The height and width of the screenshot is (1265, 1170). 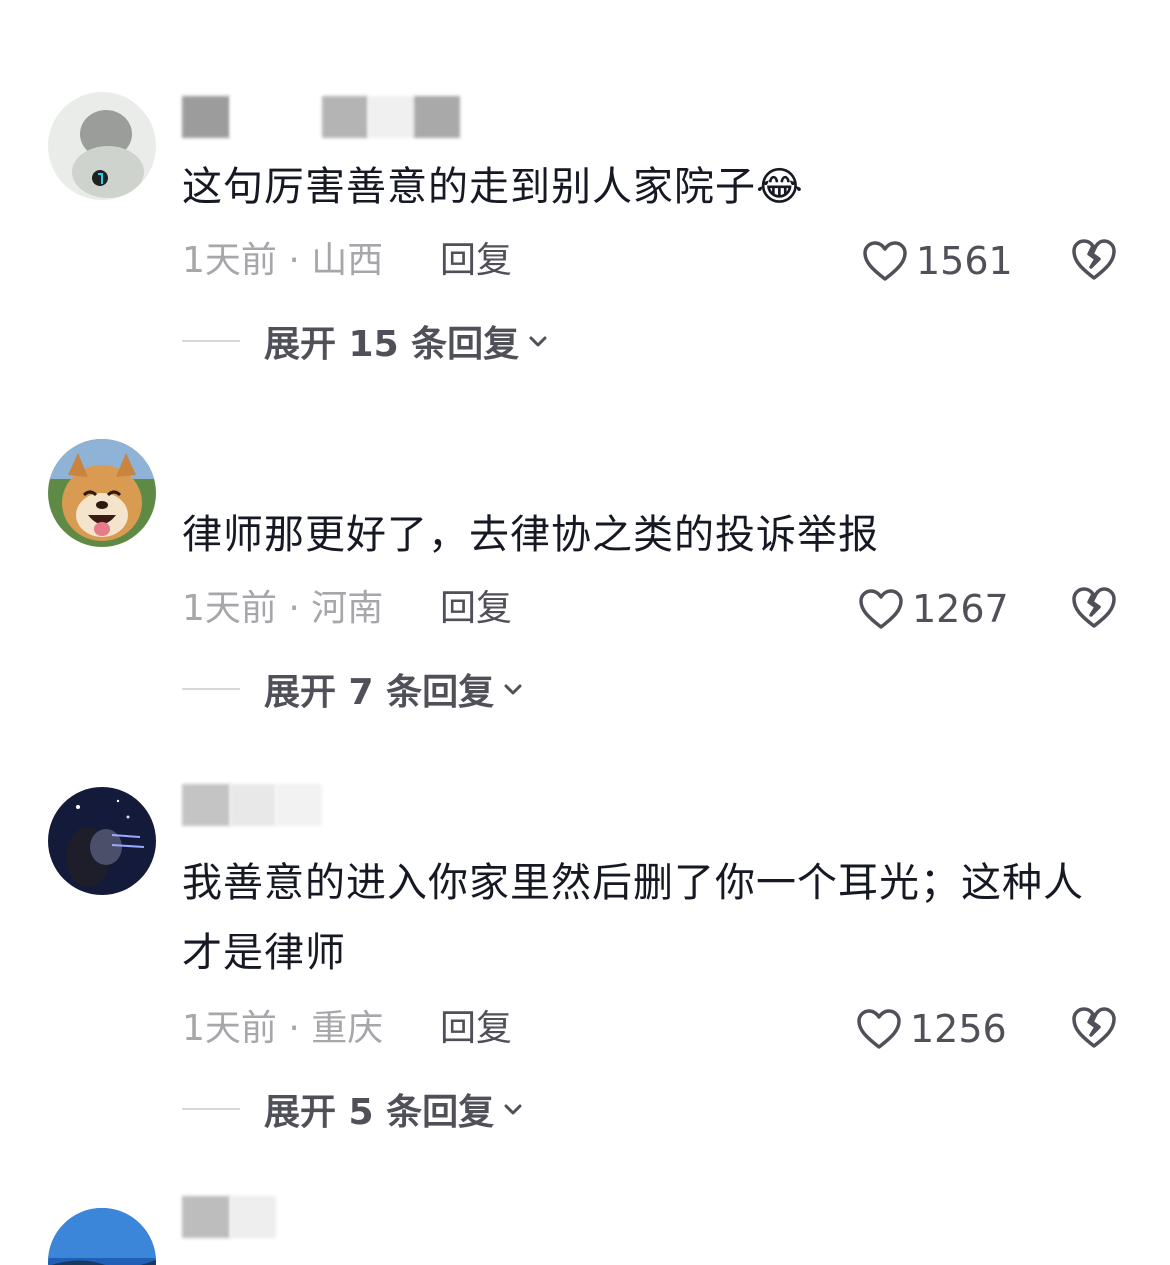 What do you see at coordinates (960, 609) in the screenshot?
I see `like-count: 1267` at bounding box center [960, 609].